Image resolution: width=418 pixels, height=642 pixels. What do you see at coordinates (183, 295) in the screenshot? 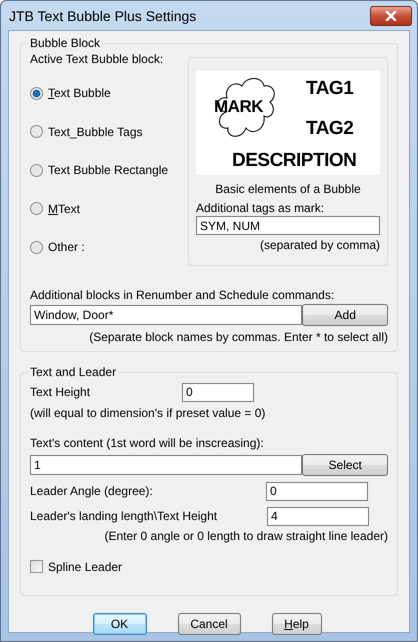
I see `blocks-label: Additional blocks in Renumber and Schedule commands:` at bounding box center [183, 295].